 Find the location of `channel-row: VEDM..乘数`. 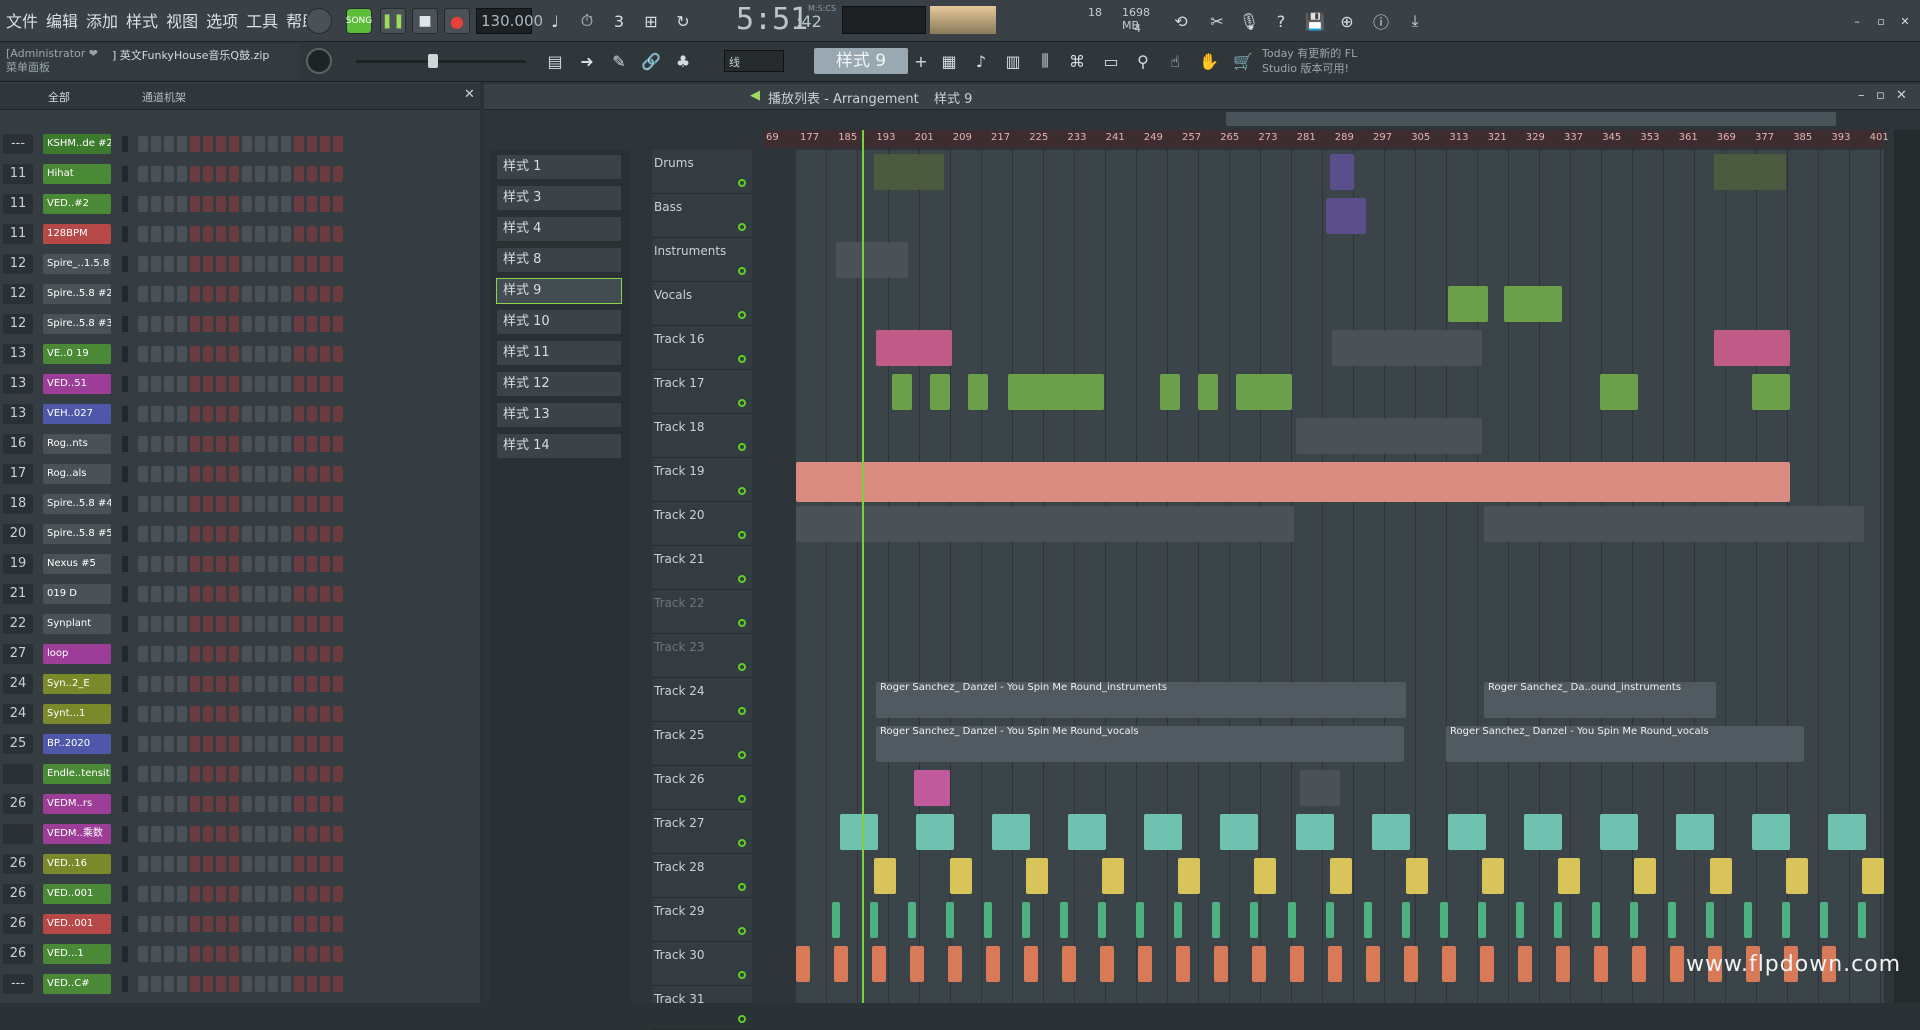

channel-row: VEDM..乘数 is located at coordinates (235, 834).